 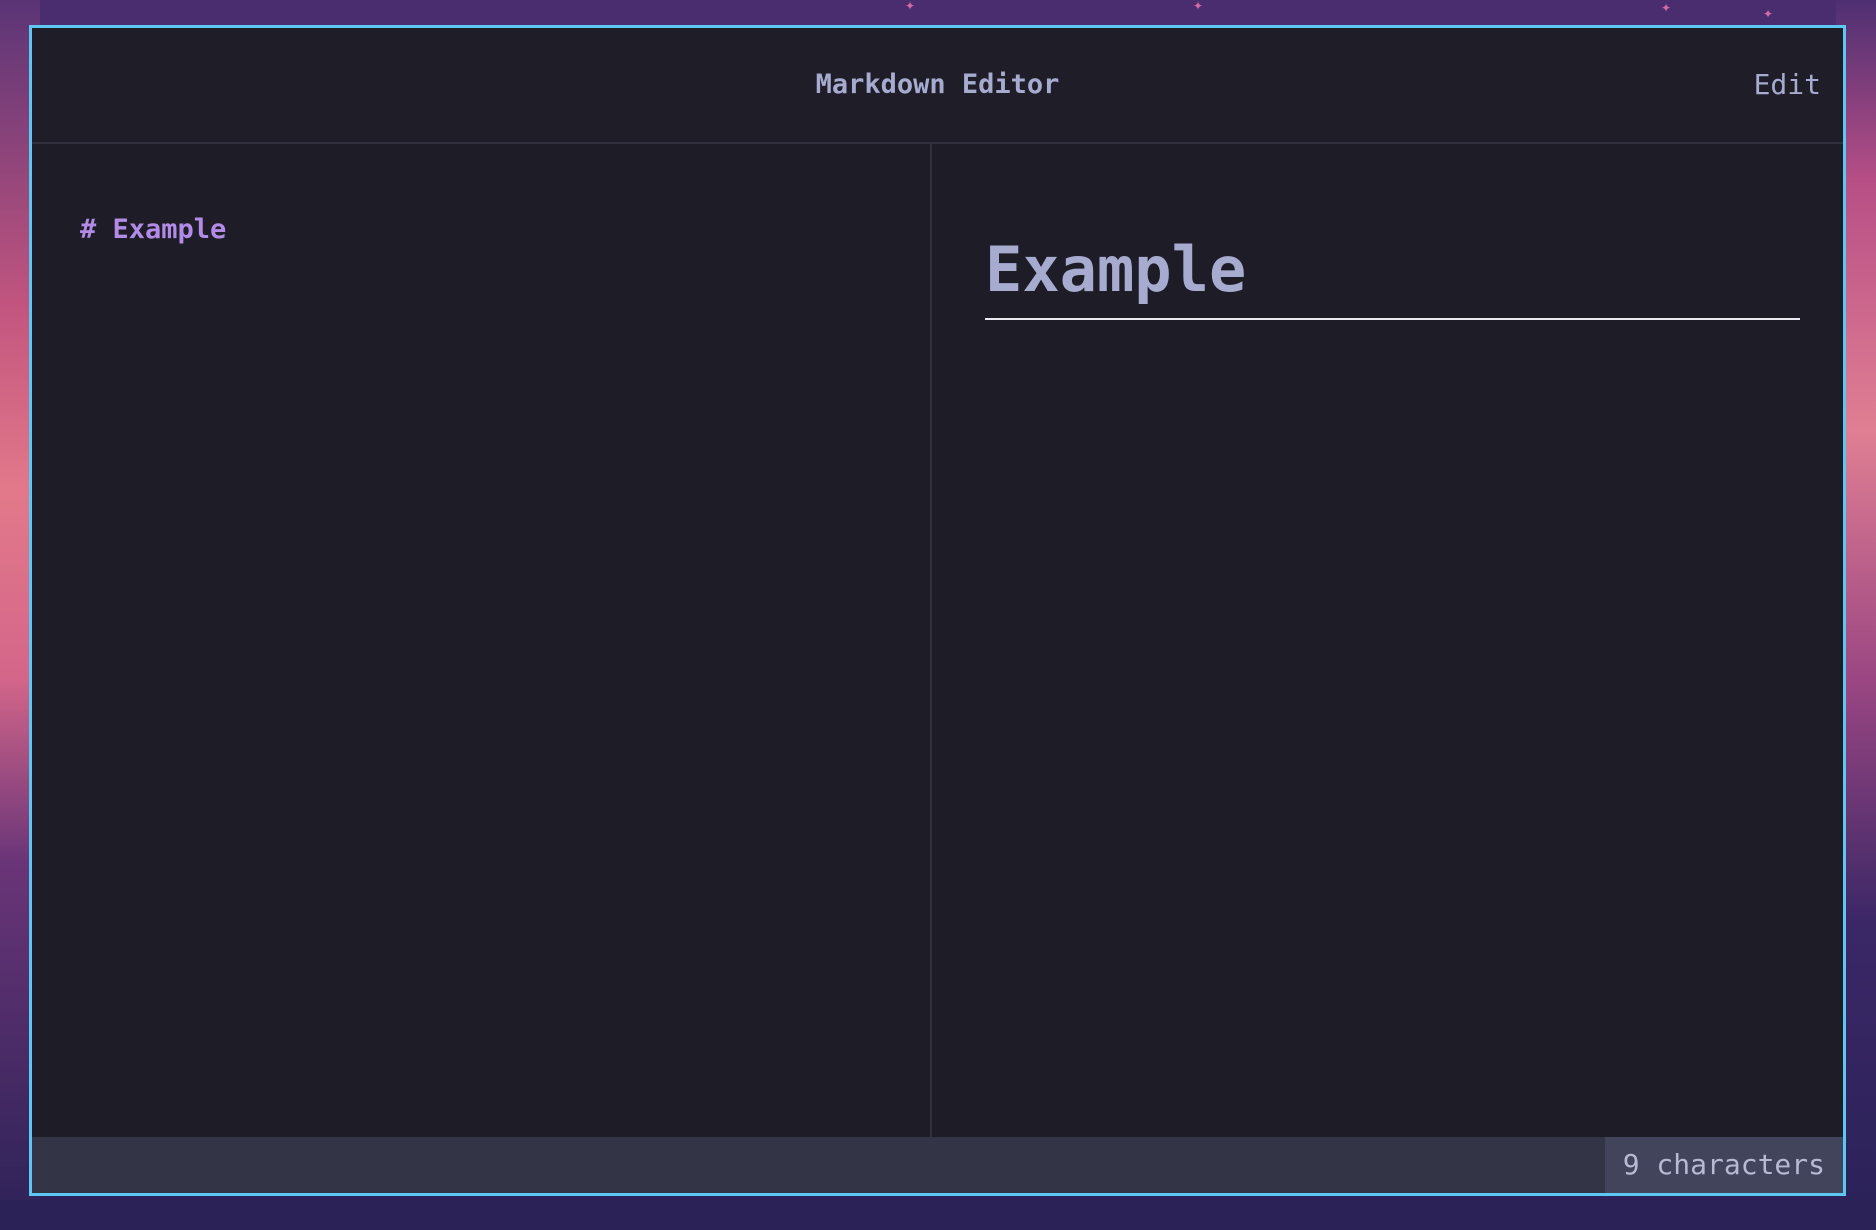 What do you see at coordinates (1392, 275) in the screenshot?
I see `preview-heading: Example` at bounding box center [1392, 275].